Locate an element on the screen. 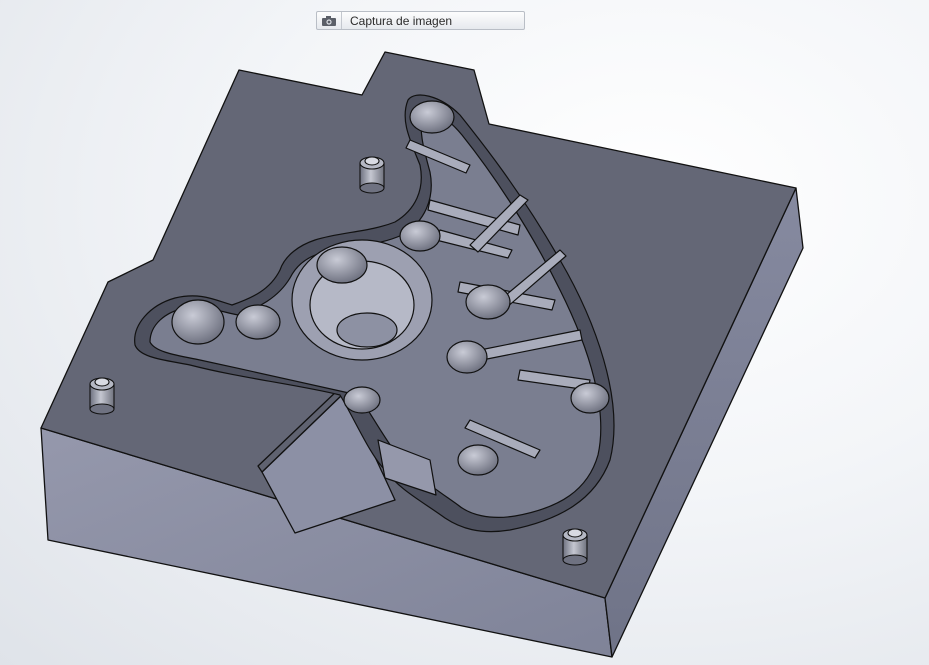  capture-image-button: Captura de imagen is located at coordinates (420, 20).